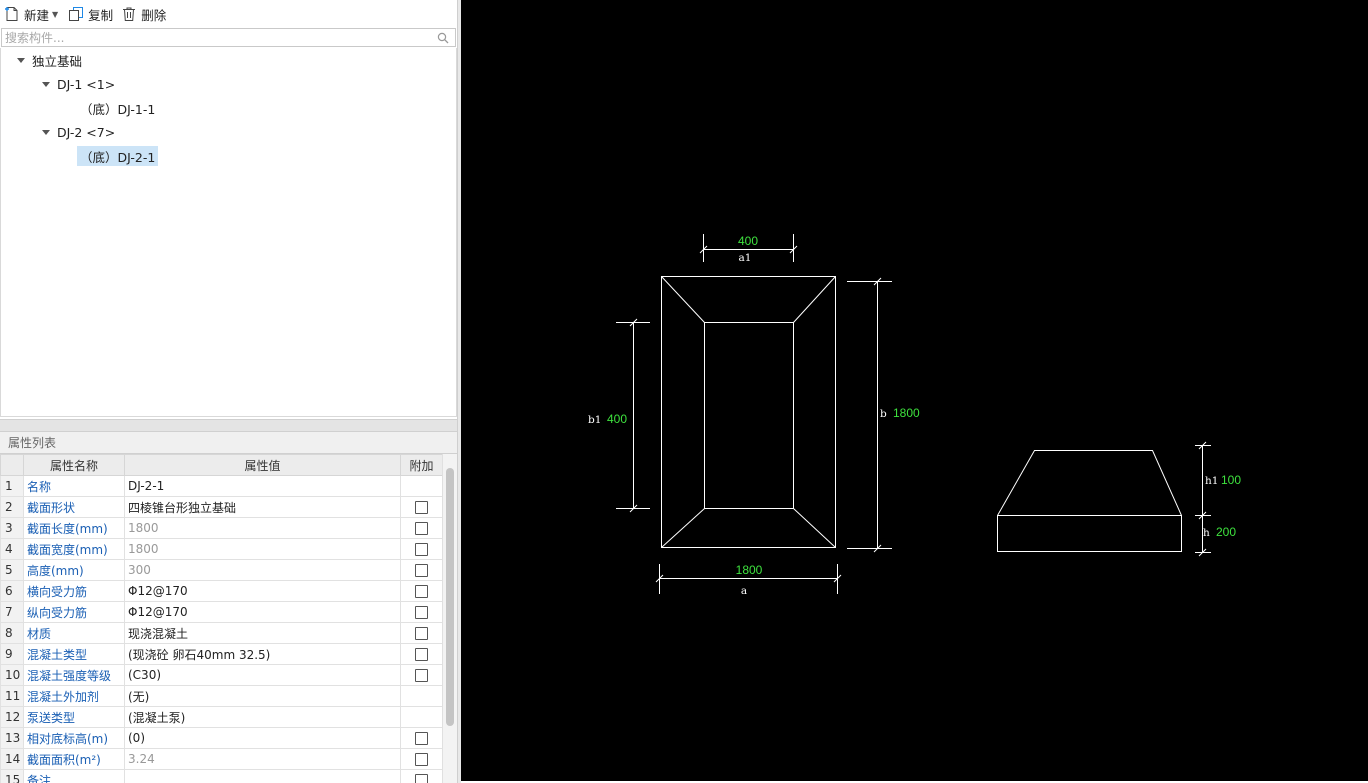 The image size is (1368, 783). I want to click on property-index: 3, so click(12, 528).